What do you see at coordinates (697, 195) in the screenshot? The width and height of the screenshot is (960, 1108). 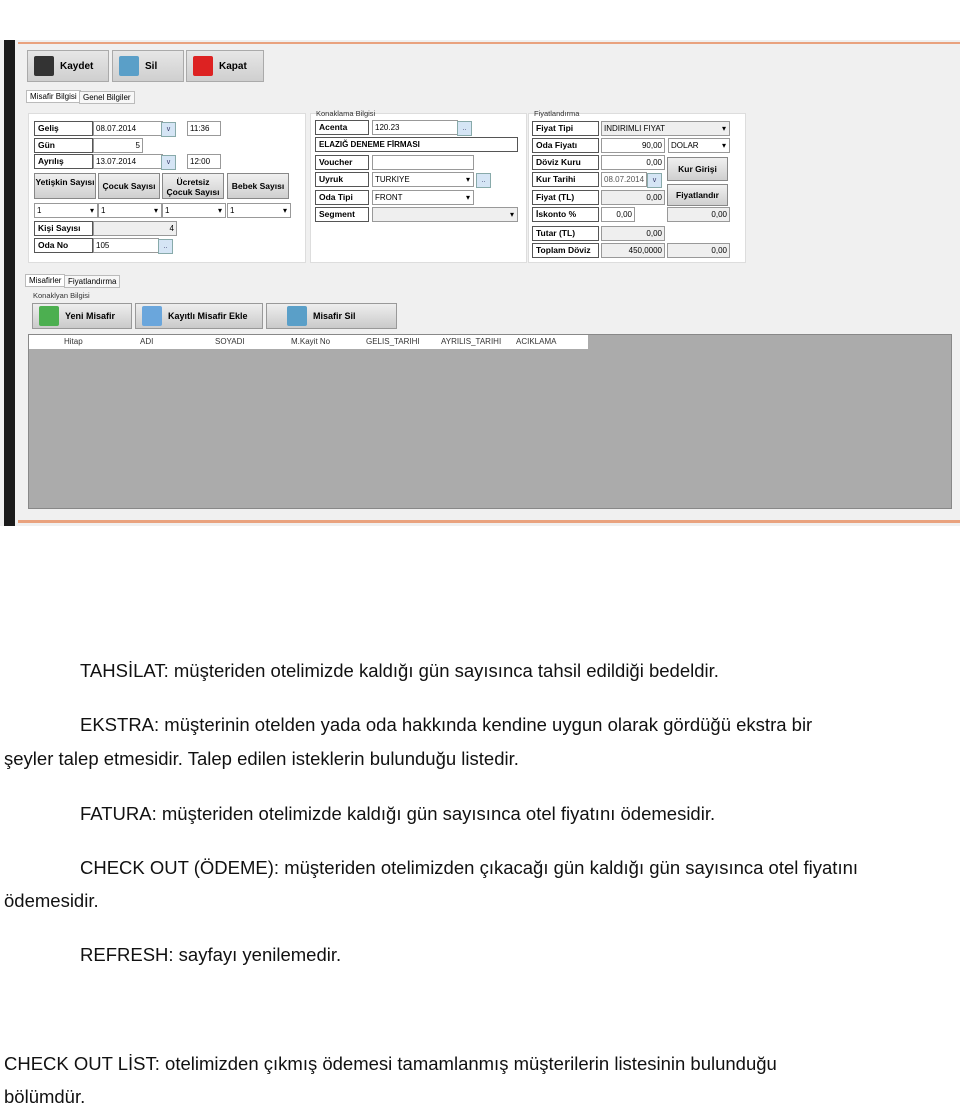 I see `fiyatlandir-button: Fiyatlandır` at bounding box center [697, 195].